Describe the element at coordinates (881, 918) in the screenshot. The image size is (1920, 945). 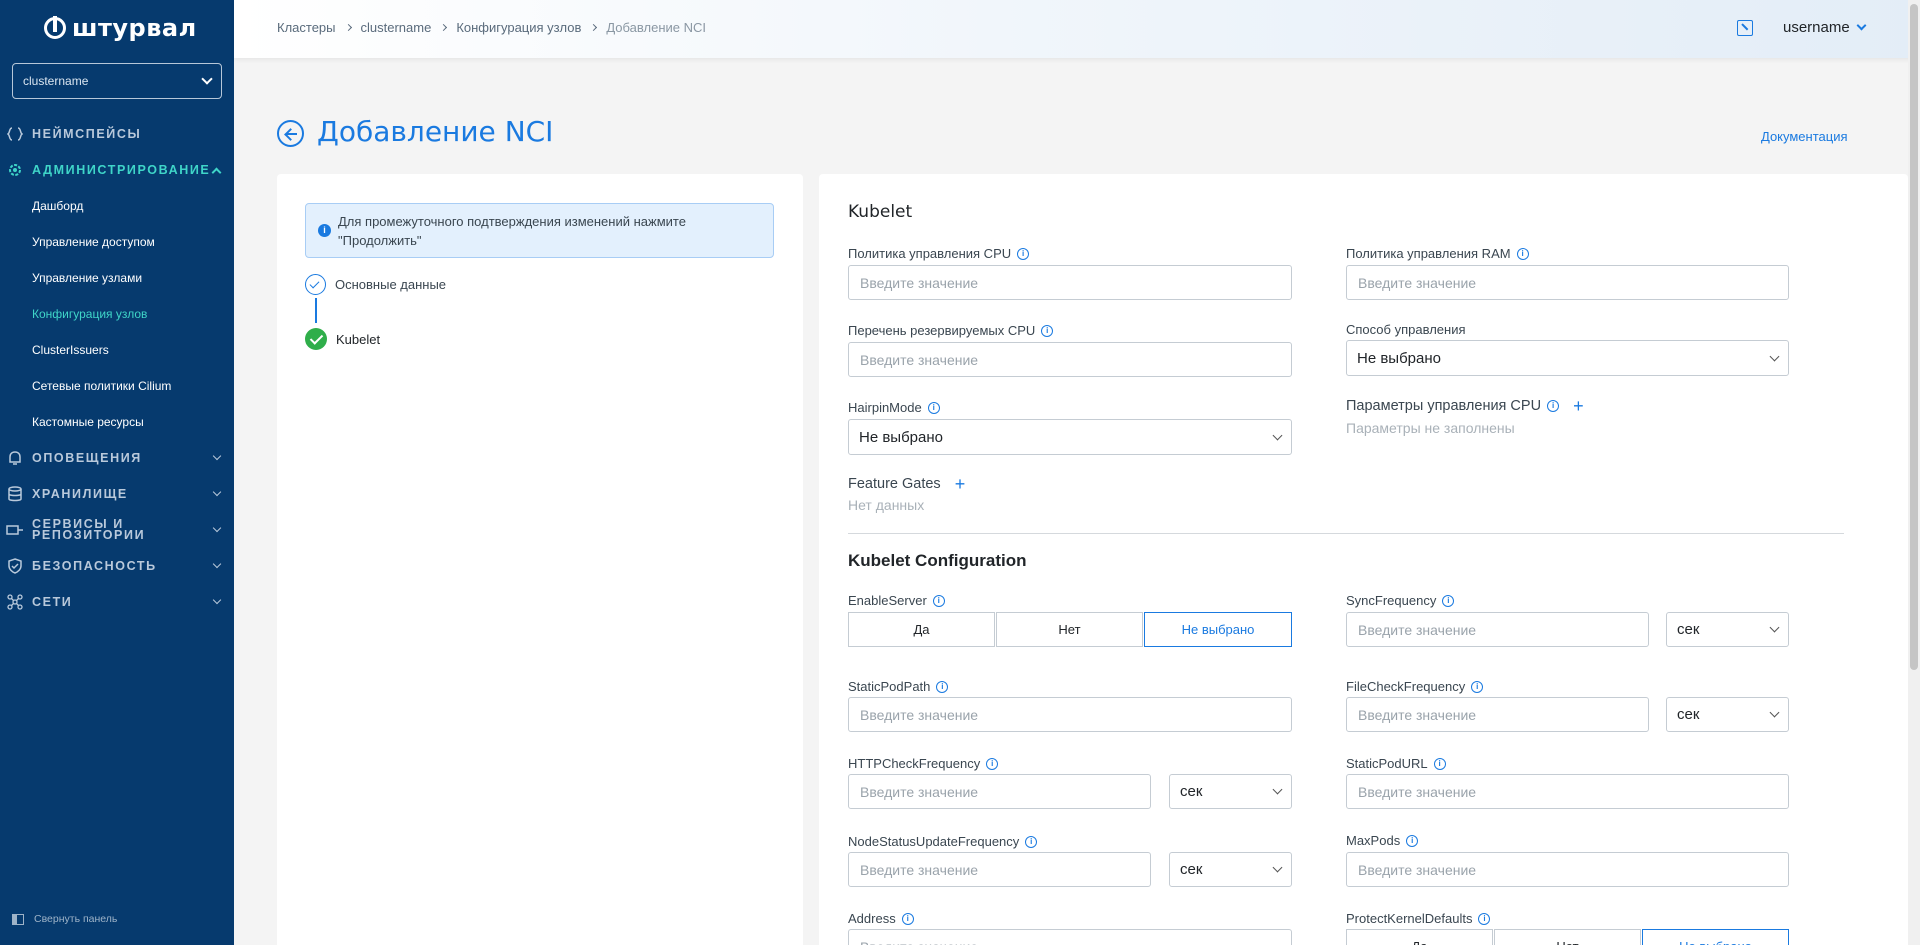
I see `address-label: Address i` at that location.